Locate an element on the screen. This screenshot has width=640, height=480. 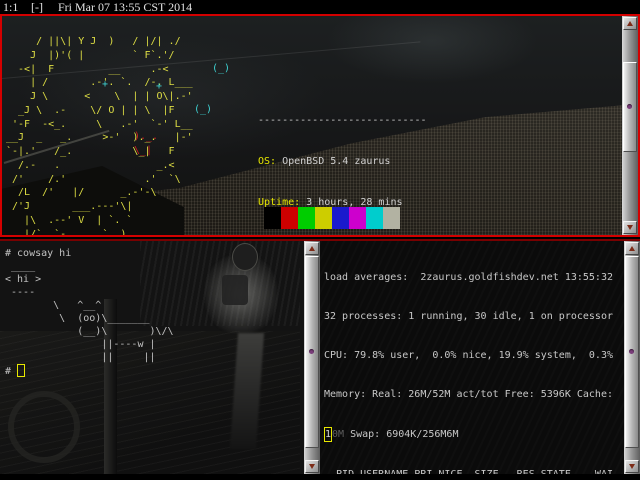
terminal-cursor is located at coordinates (21, 370).